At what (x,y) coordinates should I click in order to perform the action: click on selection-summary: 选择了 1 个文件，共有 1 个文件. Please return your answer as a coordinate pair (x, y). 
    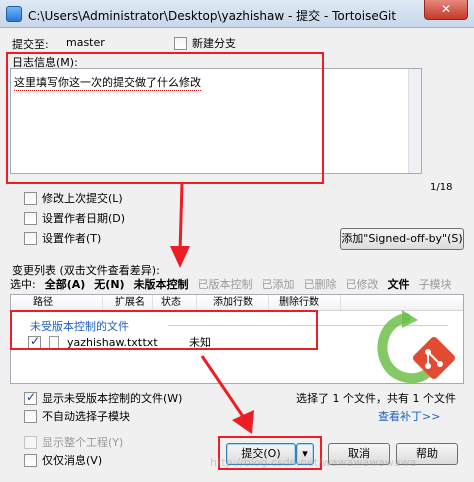
    Looking at the image, I should click on (376, 398).